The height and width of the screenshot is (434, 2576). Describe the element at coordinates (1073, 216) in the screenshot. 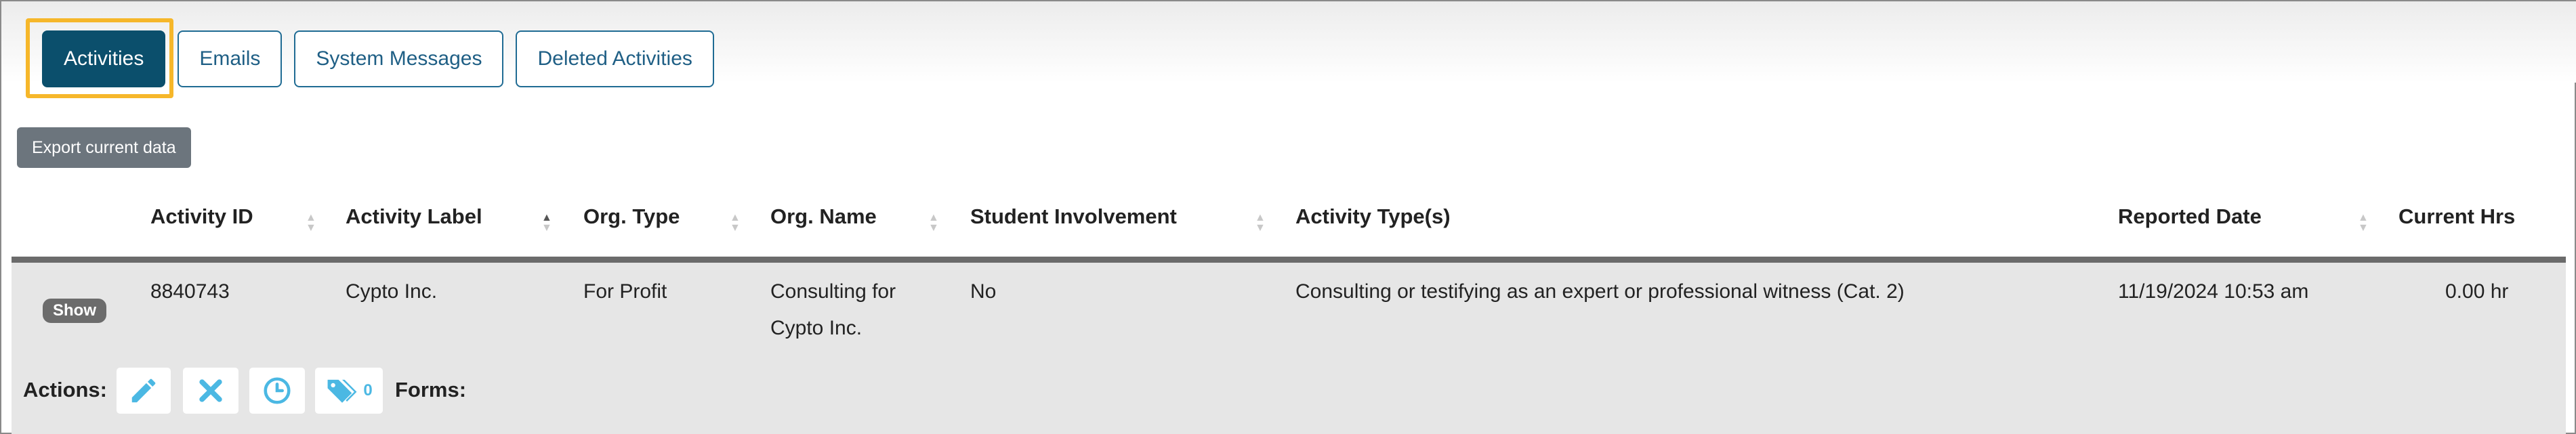

I see `column-header-student-involvement: Student Involvement` at that location.